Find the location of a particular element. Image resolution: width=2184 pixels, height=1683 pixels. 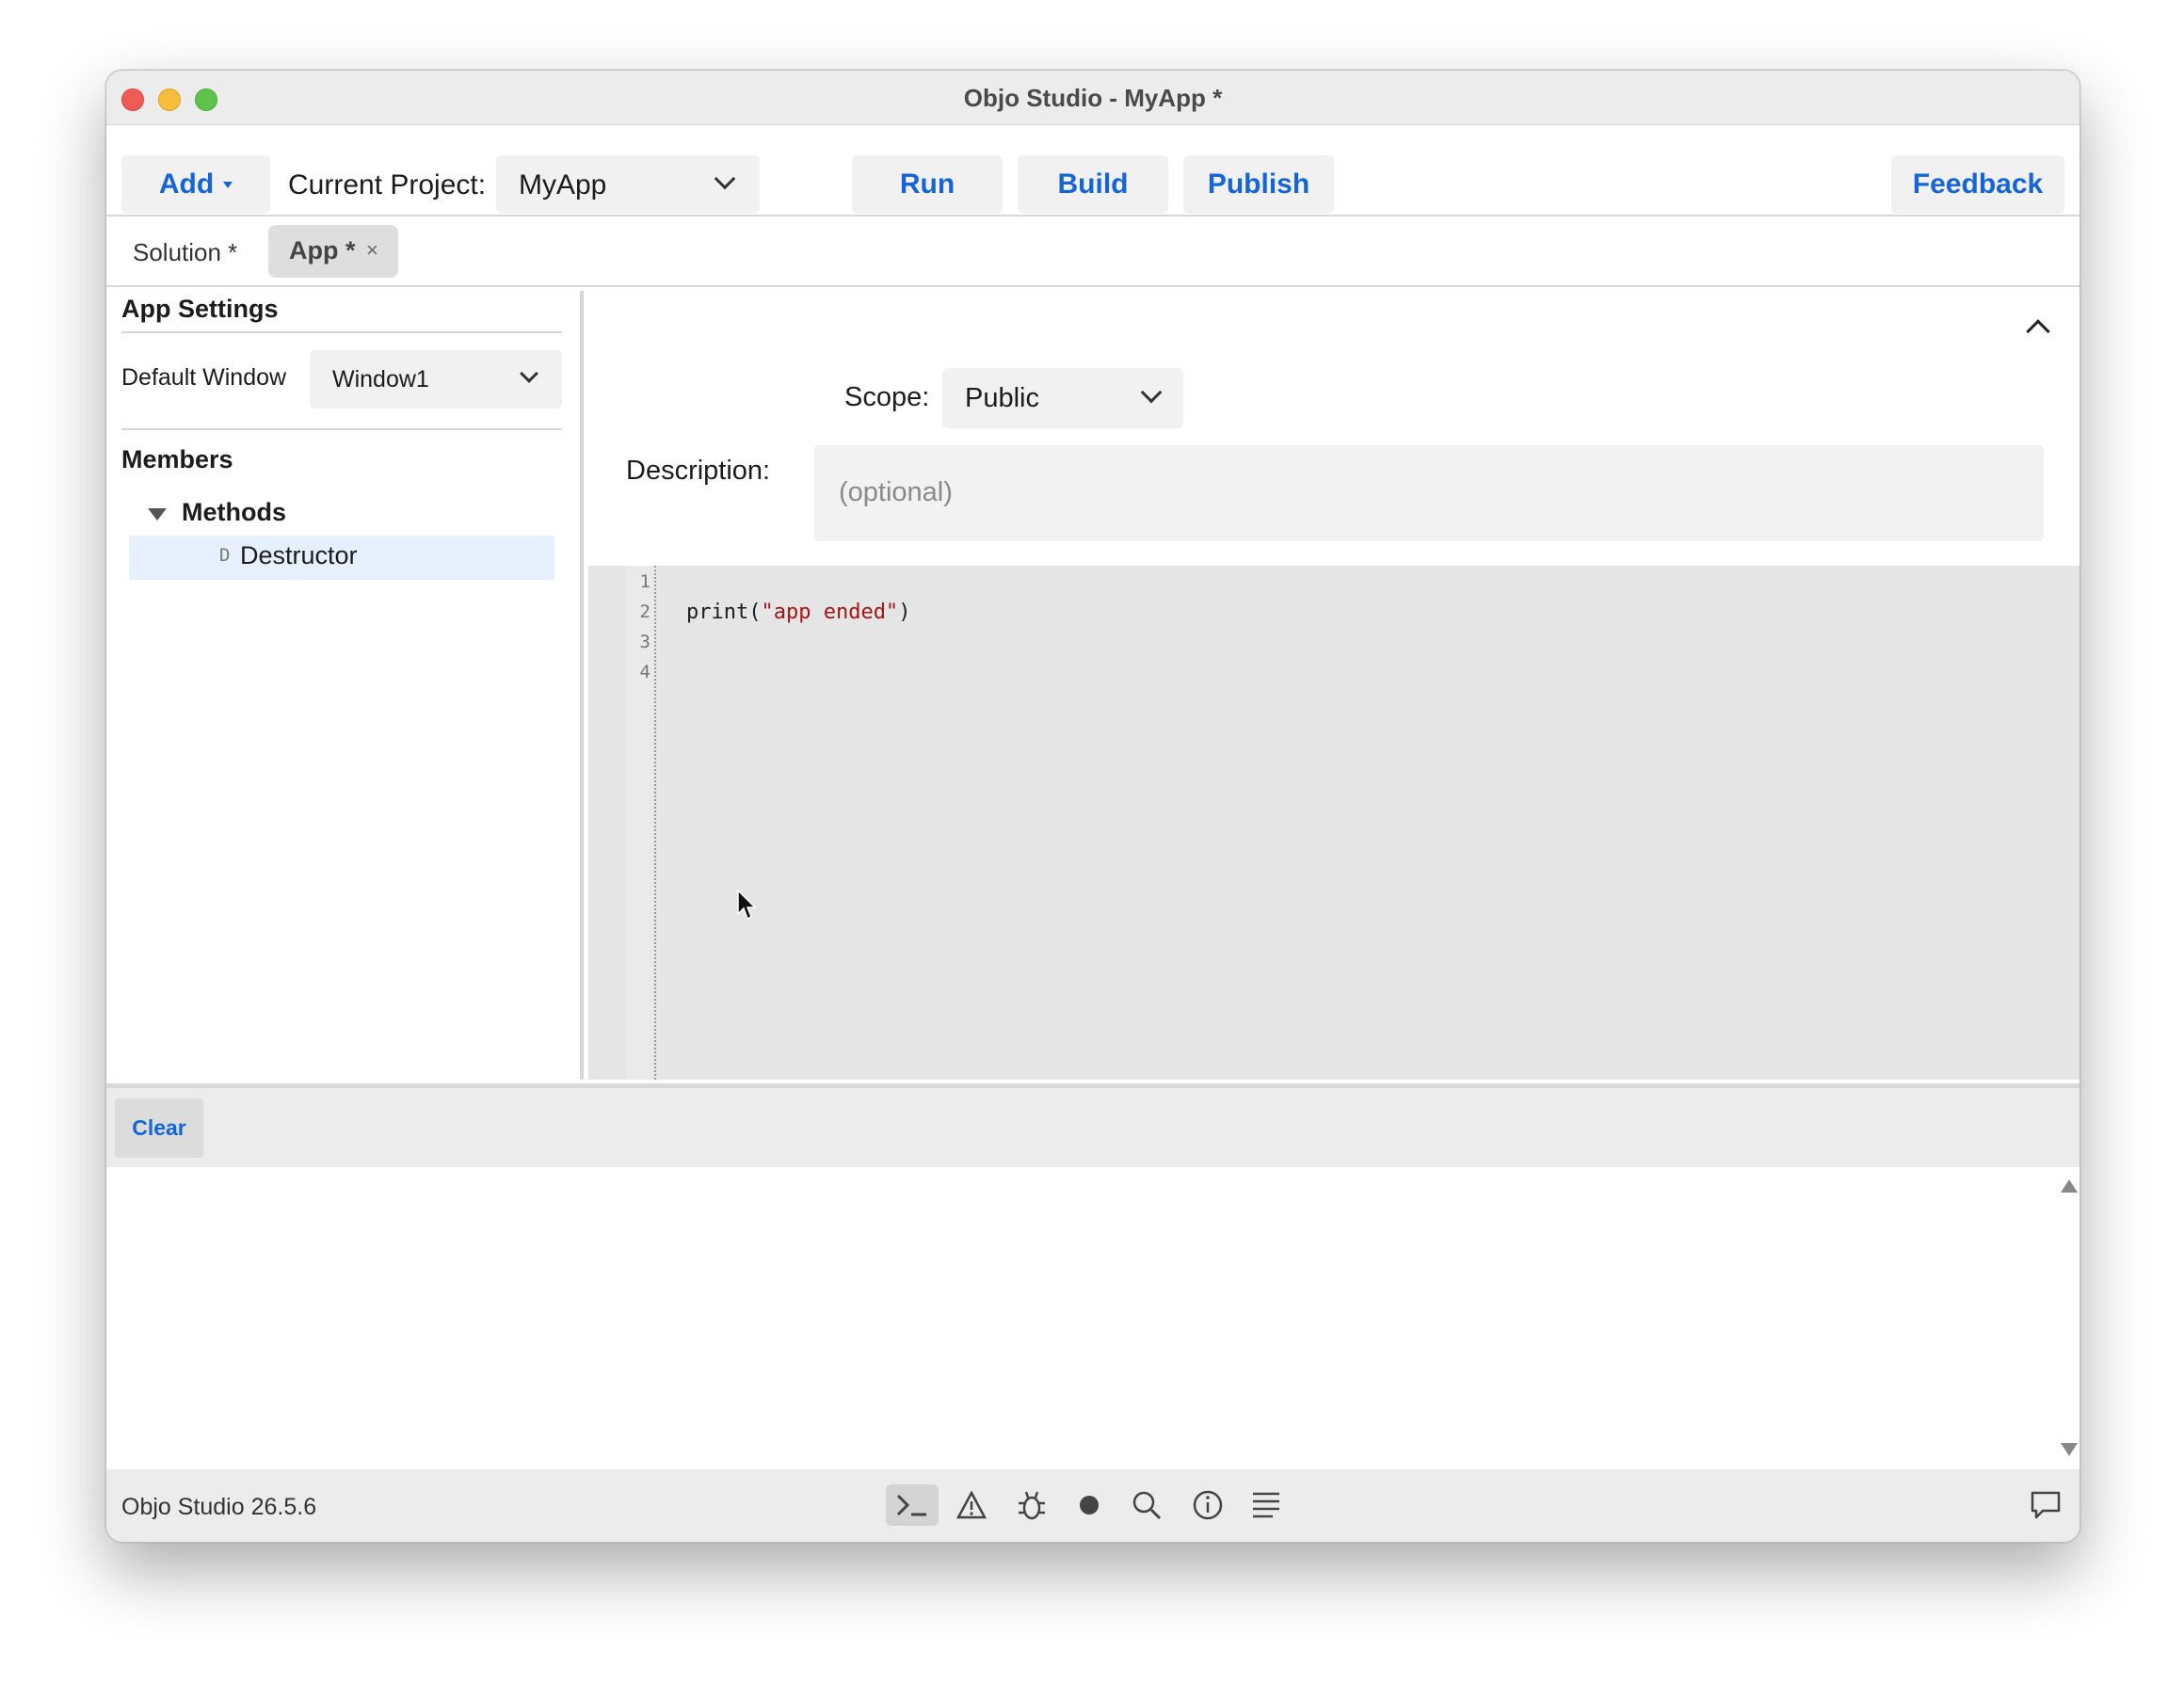

terminal-icon is located at coordinates (912, 1505).